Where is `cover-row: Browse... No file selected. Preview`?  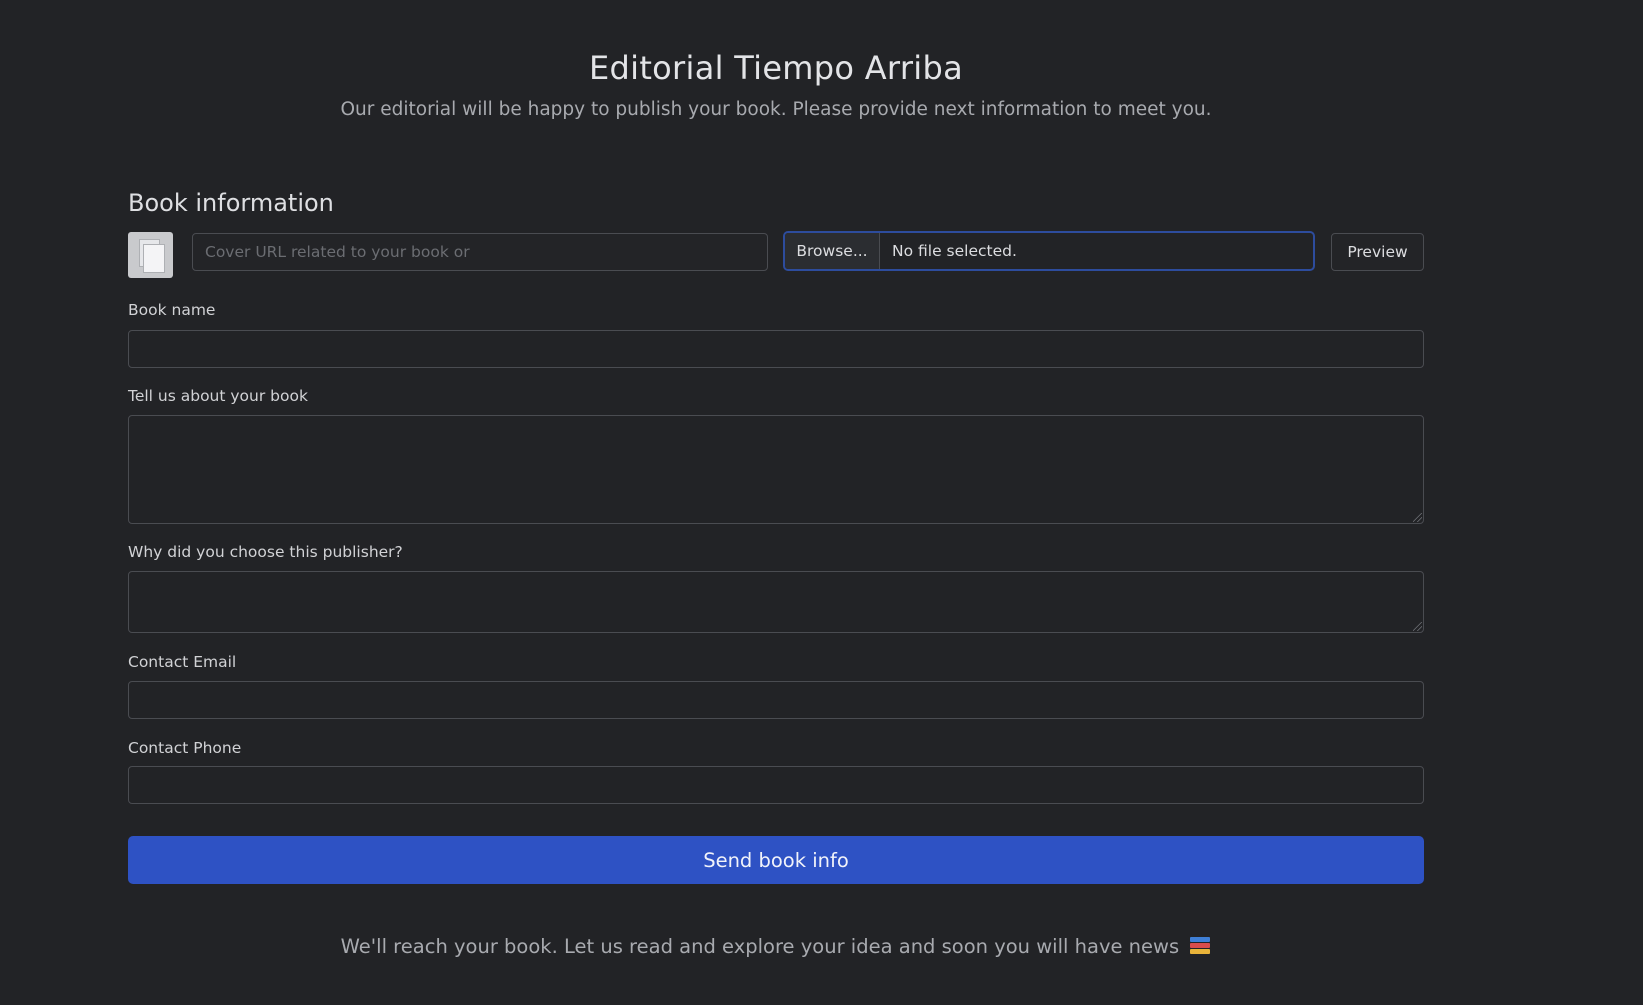
cover-row: Browse... No file selected. Preview is located at coordinates (776, 254).